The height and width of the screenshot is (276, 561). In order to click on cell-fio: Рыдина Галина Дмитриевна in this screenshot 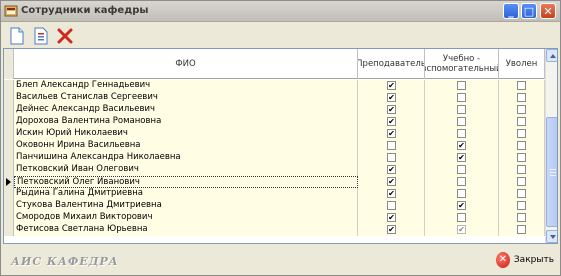, I will do `click(186, 194)`.